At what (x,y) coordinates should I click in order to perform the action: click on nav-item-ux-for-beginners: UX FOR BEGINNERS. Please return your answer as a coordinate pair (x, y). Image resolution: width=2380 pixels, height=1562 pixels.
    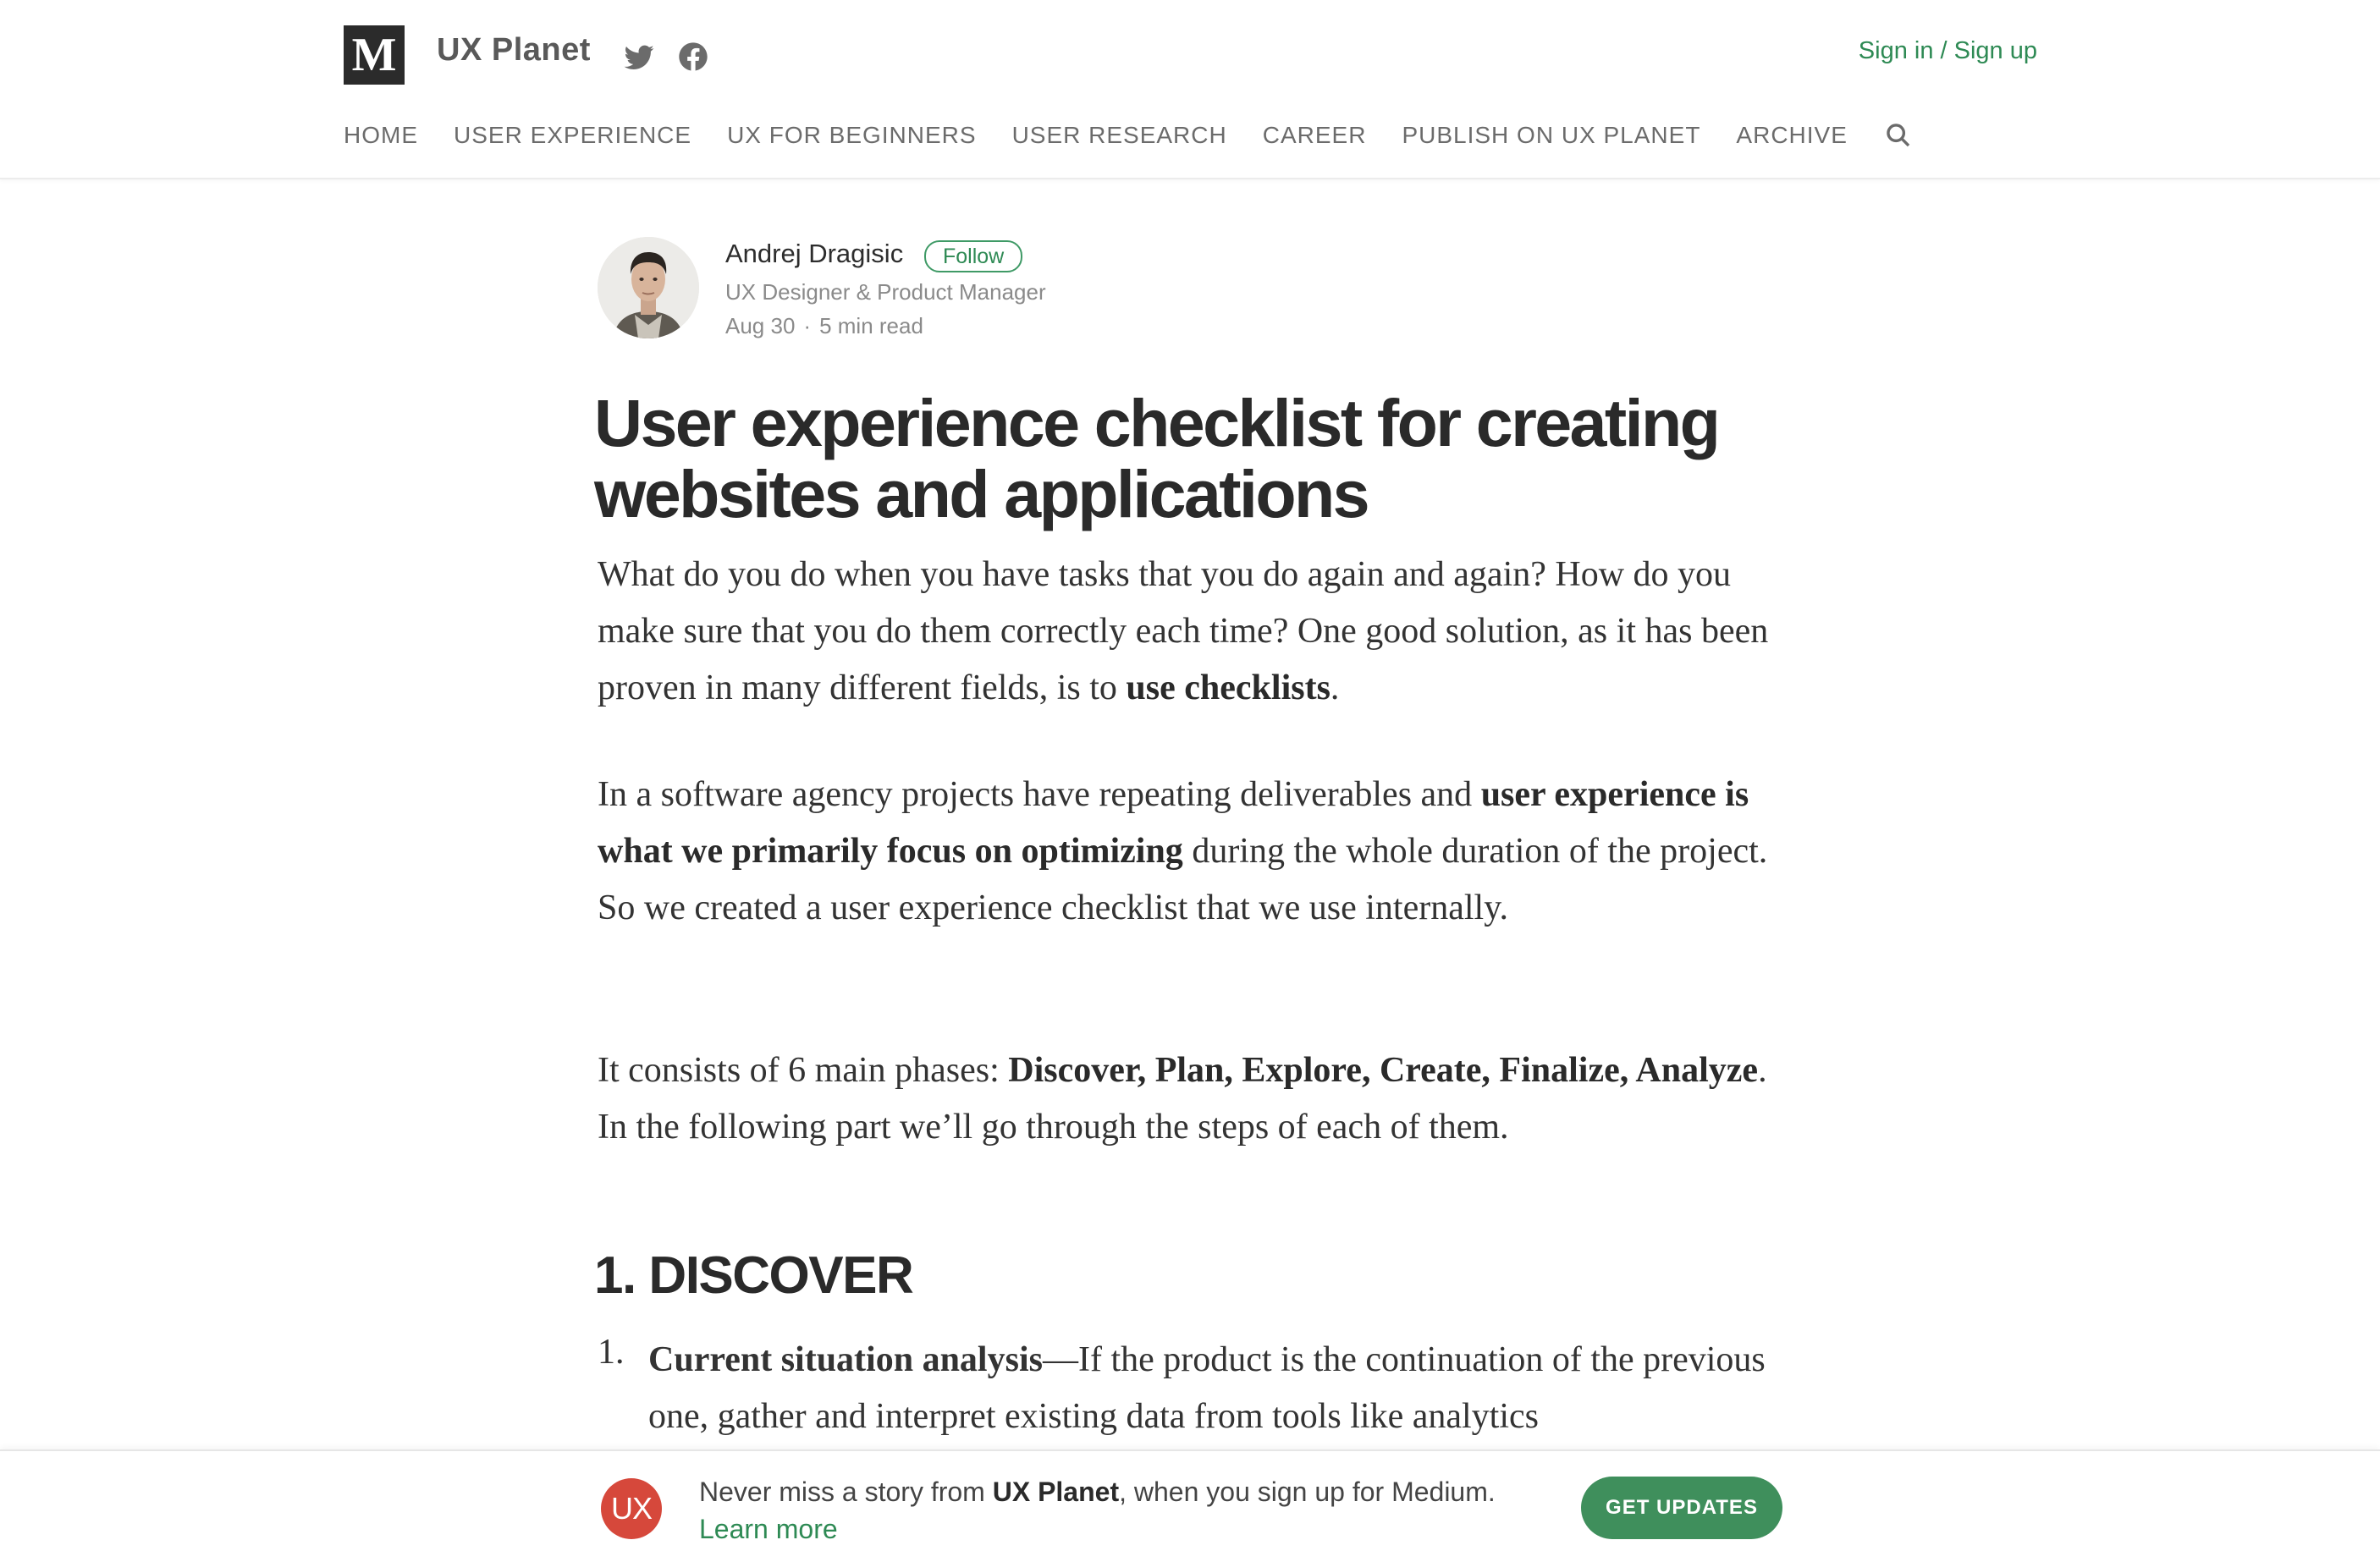
    Looking at the image, I should click on (851, 135).